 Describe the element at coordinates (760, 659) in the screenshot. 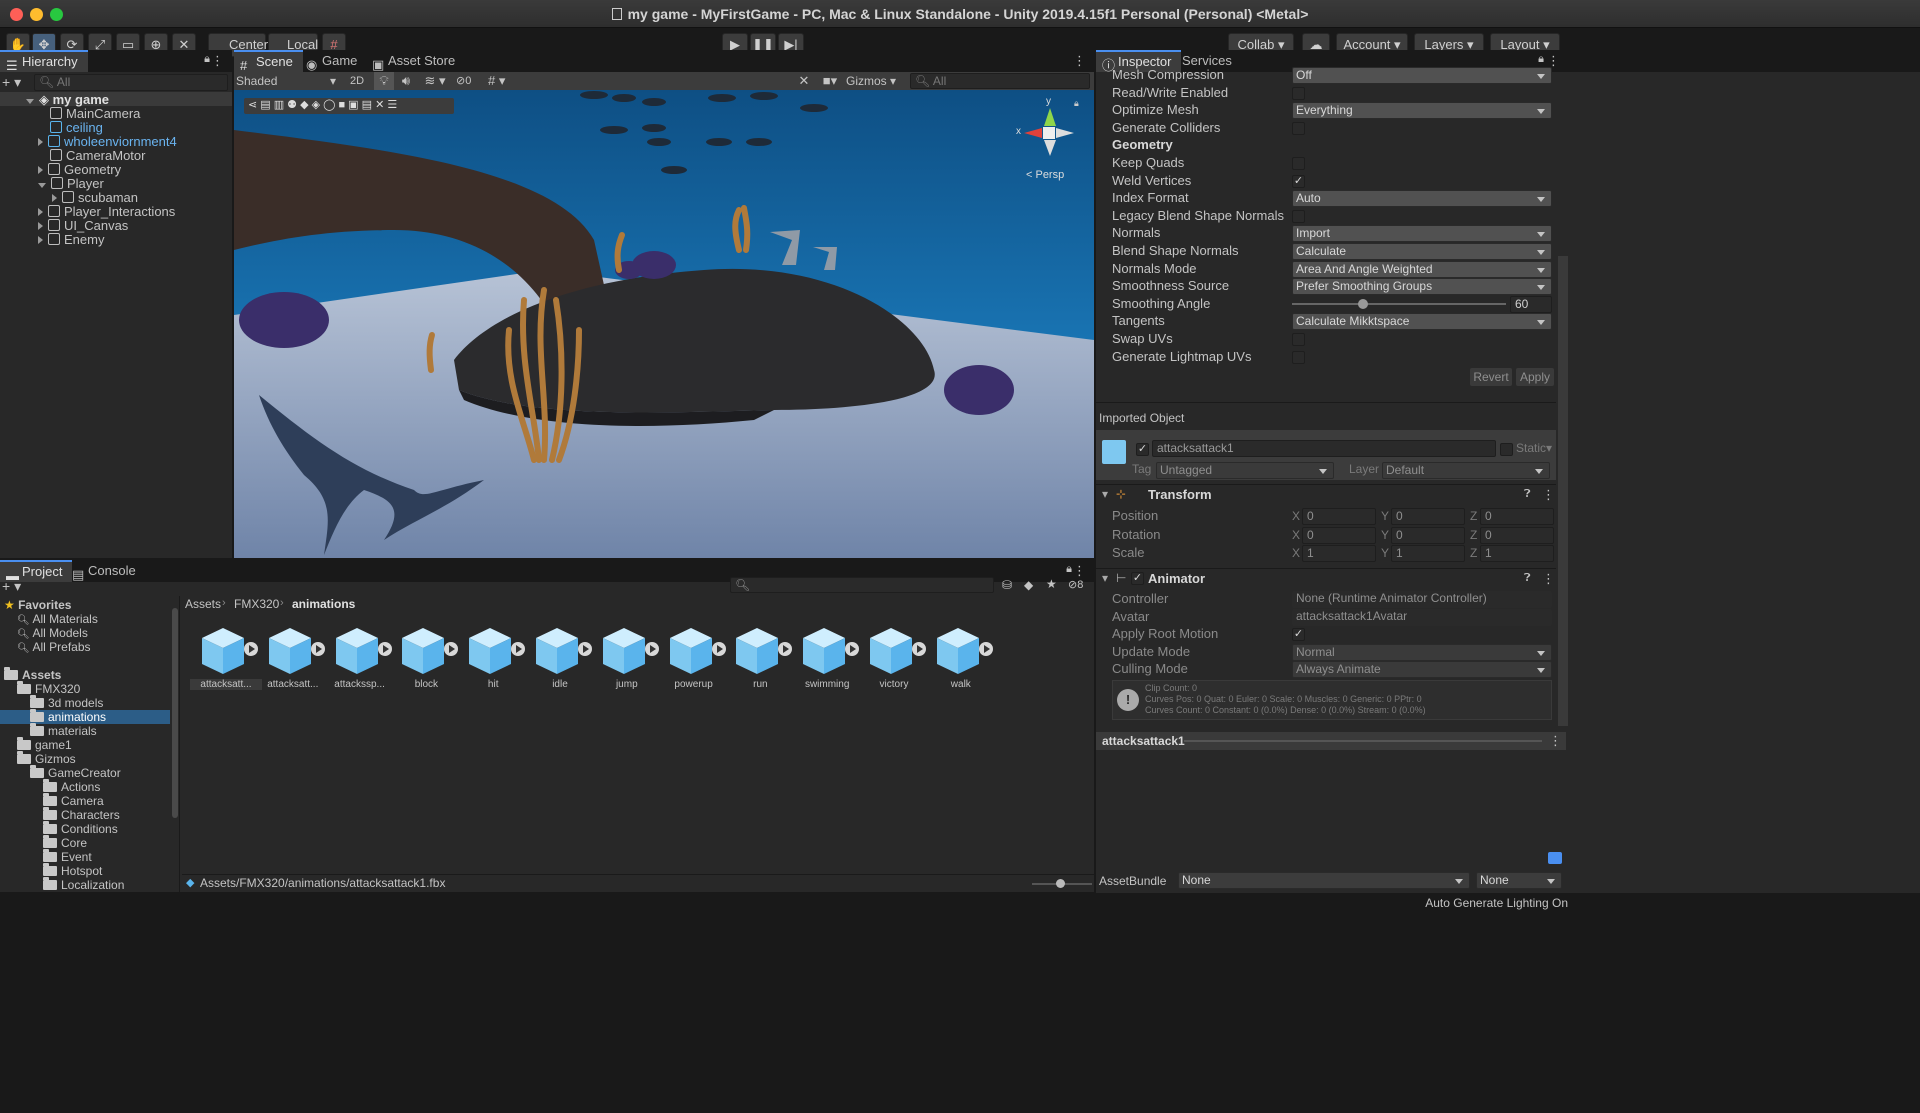

I see `asset-item: run` at that location.